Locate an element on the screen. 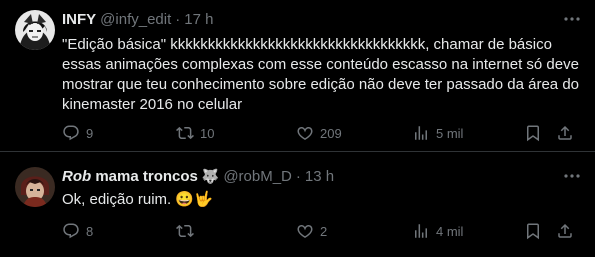 This screenshot has width=595, height=257. retweet-button is located at coordinates (188, 231).